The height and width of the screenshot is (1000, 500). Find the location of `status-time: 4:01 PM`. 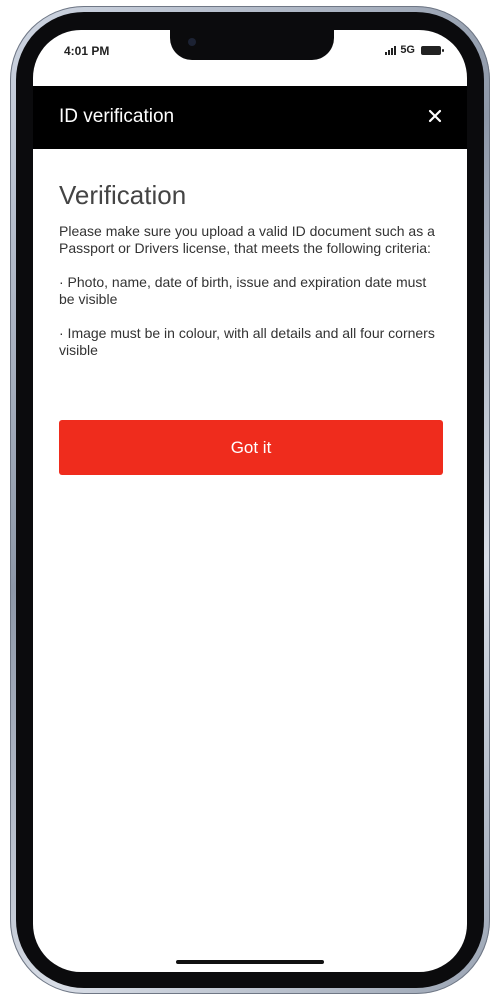

status-time: 4:01 PM is located at coordinates (87, 51).